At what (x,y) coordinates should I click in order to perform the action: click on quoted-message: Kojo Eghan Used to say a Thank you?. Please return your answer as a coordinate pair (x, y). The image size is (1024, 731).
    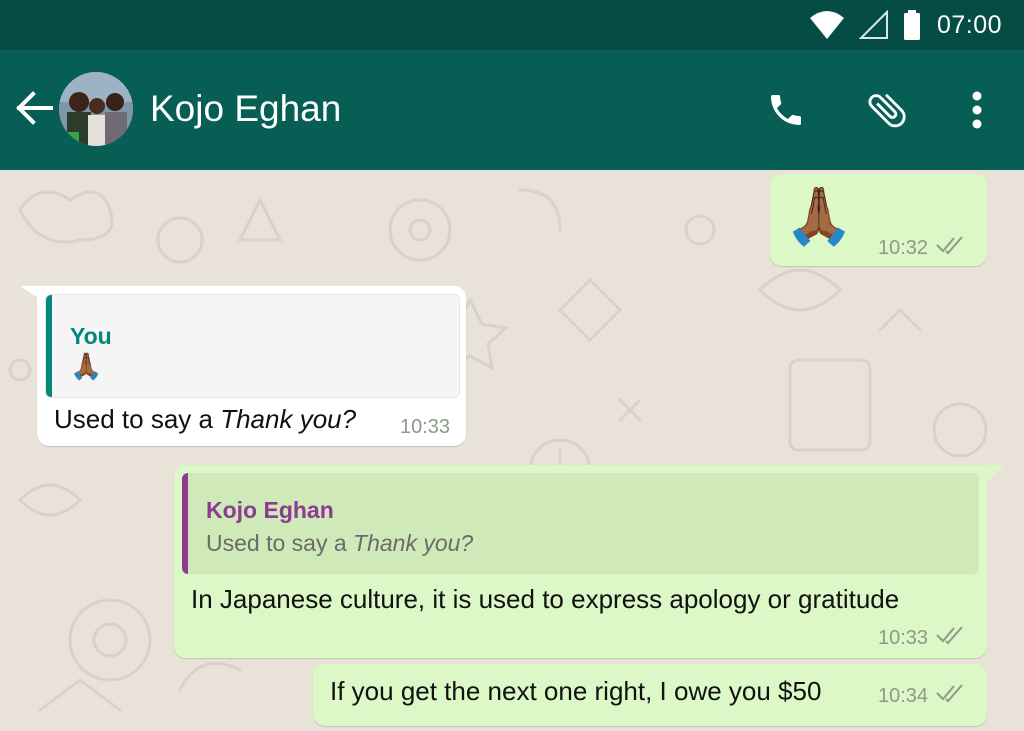
    Looking at the image, I should click on (580, 523).